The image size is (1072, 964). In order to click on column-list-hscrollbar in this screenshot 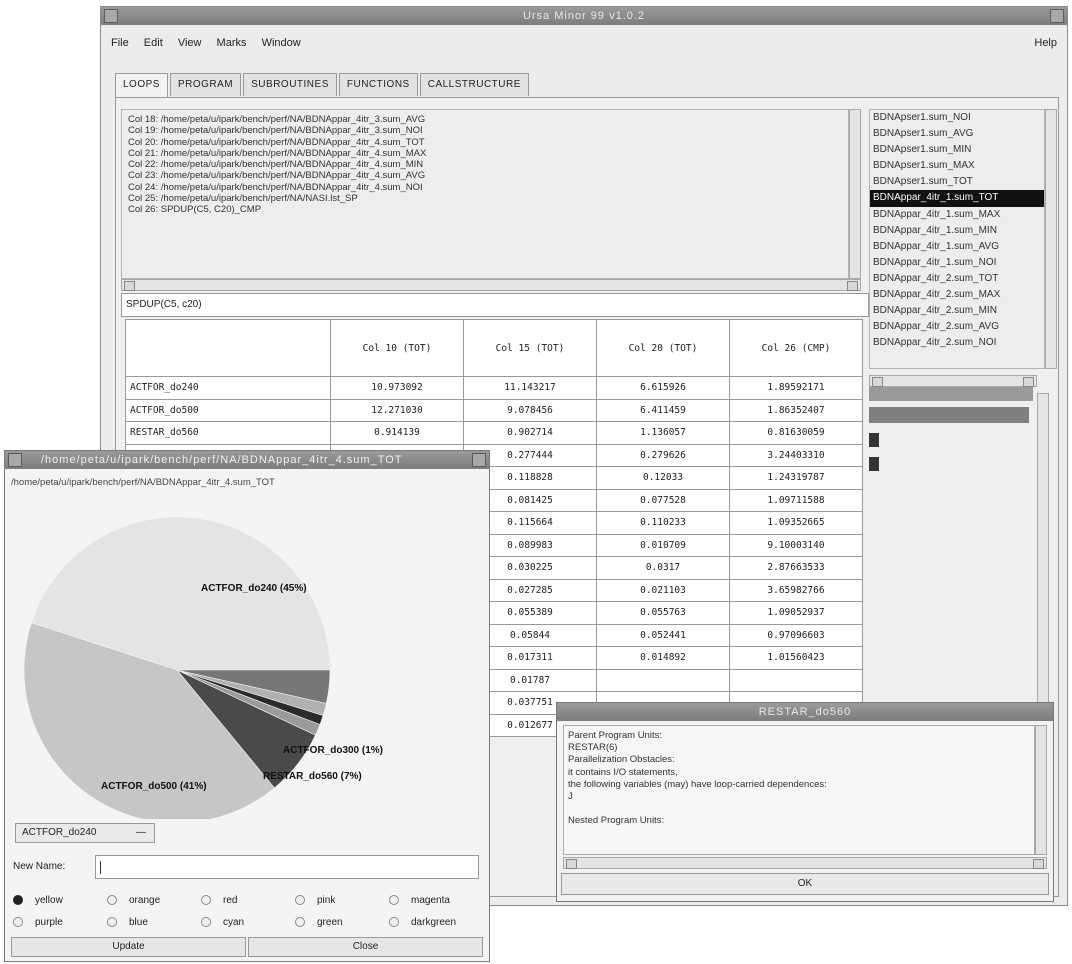, I will do `click(491, 285)`.